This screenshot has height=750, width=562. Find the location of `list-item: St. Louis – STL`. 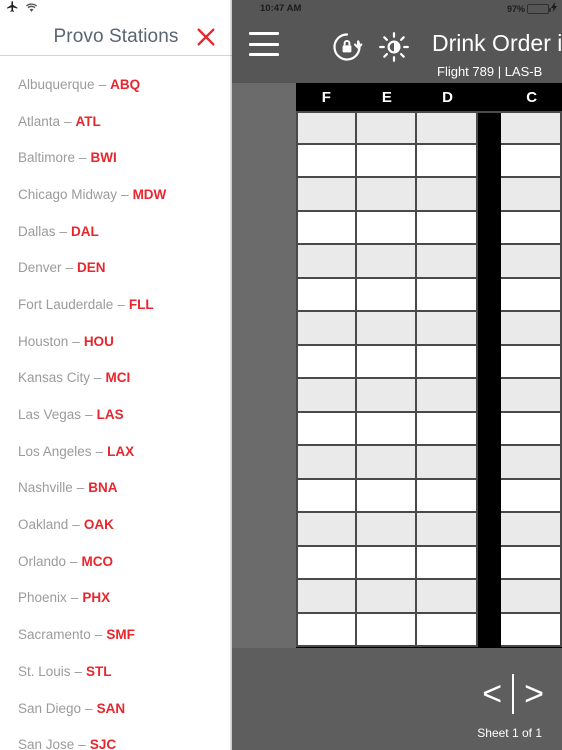

list-item: St. Louis – STL is located at coordinates (116, 671).